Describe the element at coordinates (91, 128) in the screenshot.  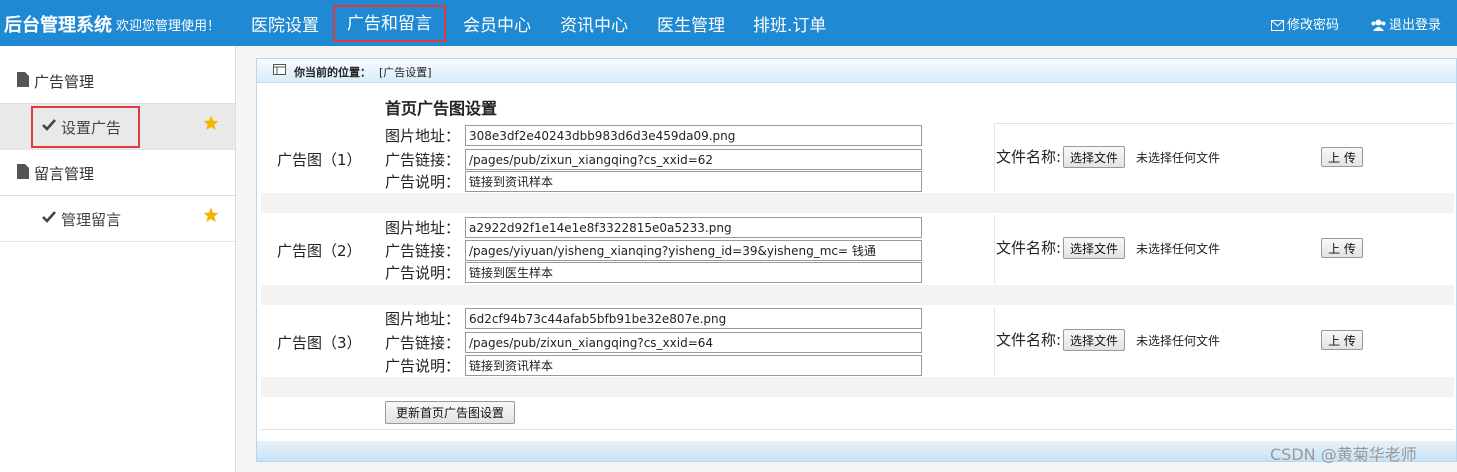
I see `sidebar-item-label: 设置广告` at that location.